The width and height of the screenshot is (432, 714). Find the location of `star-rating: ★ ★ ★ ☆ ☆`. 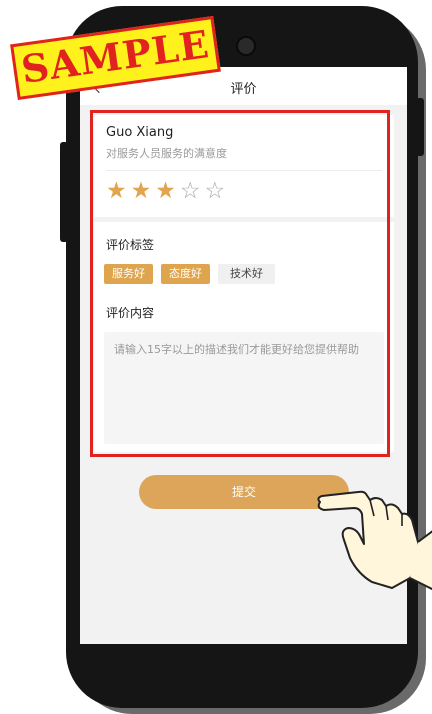

star-rating: ★ ★ ★ ☆ ☆ is located at coordinates (165, 191).